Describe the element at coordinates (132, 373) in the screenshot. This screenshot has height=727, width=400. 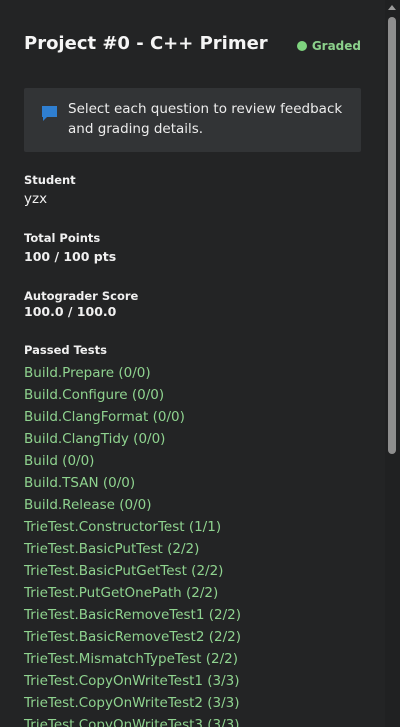
I see `test-item: Build.Prepare (0/0)` at that location.